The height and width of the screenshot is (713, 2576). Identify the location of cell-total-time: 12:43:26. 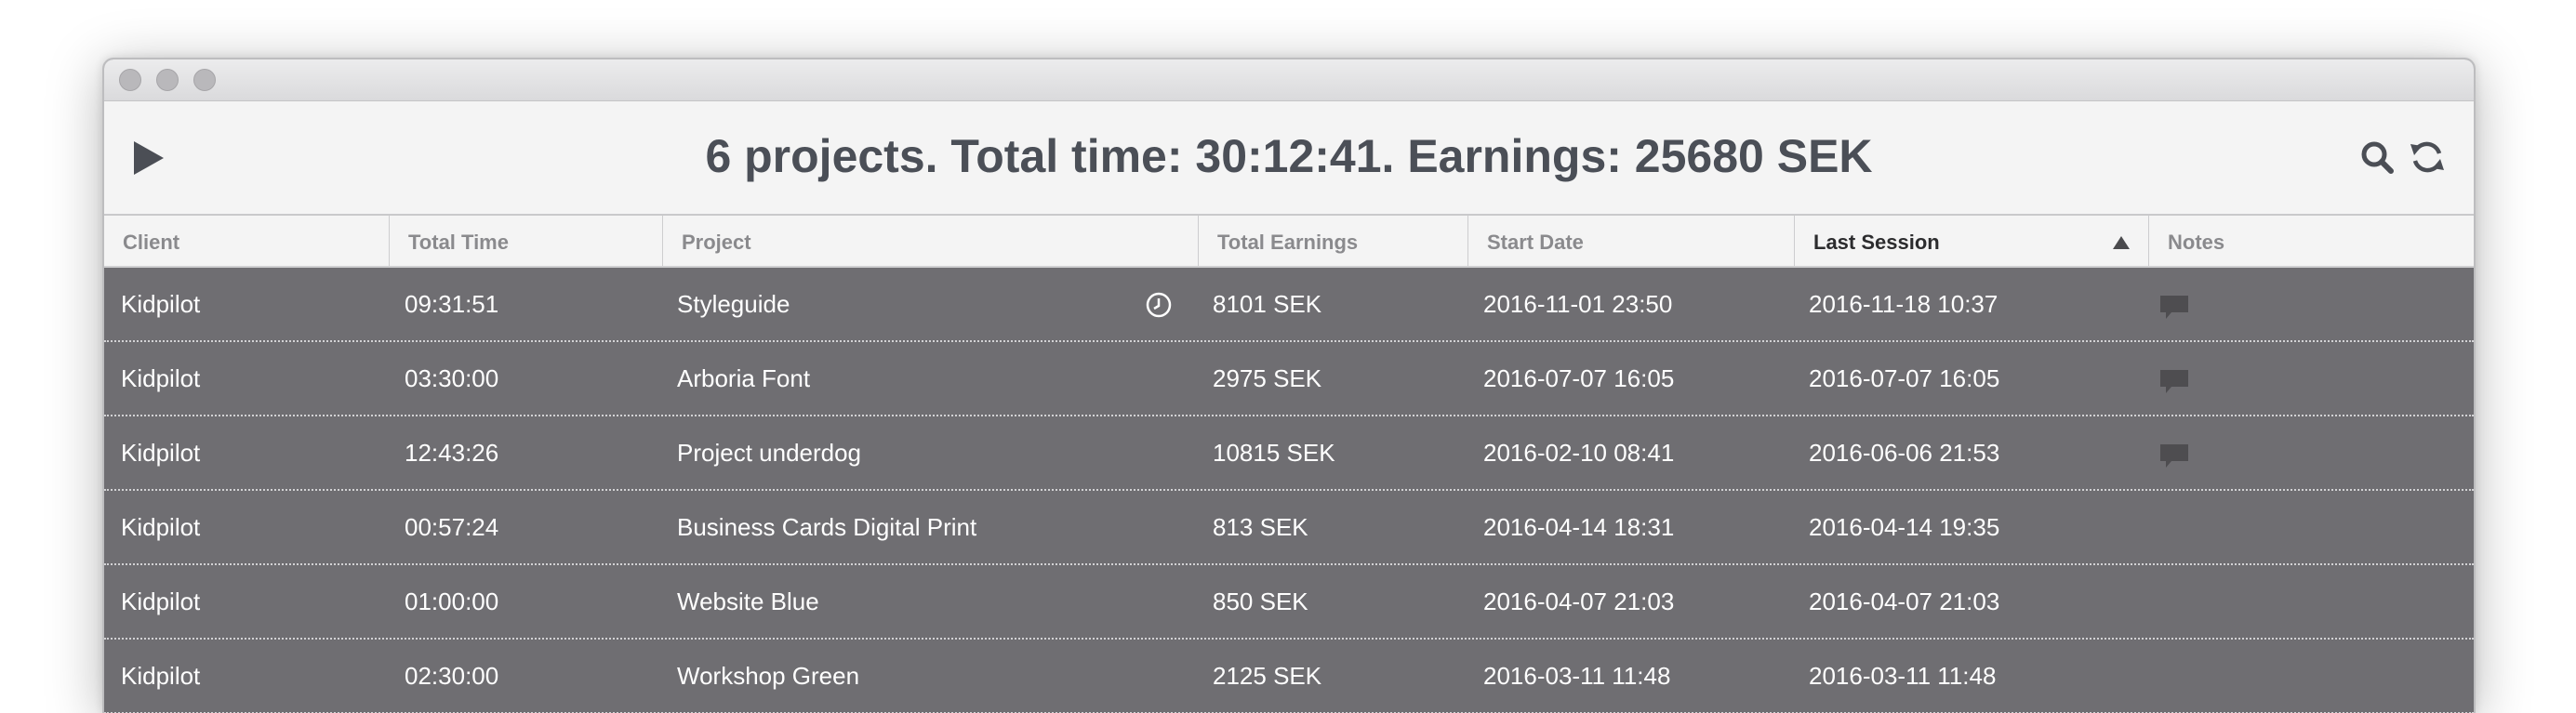
(452, 453).